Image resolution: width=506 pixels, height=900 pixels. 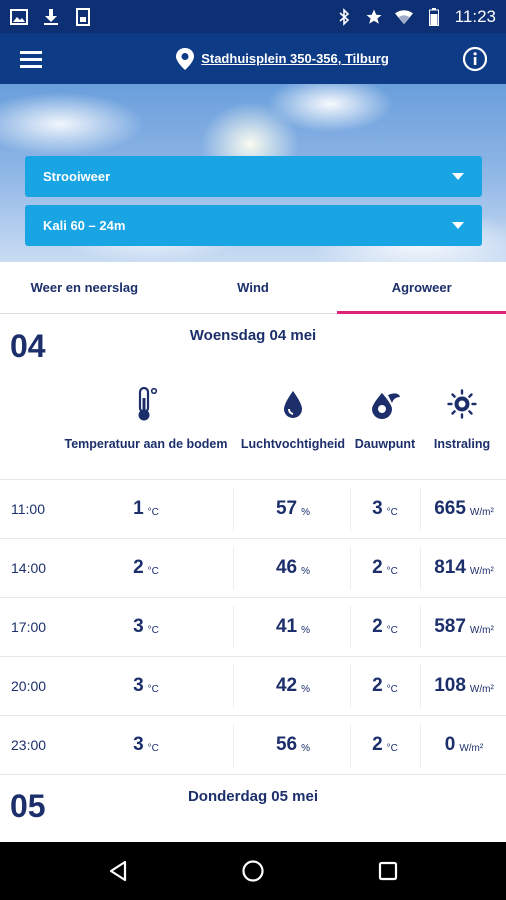 What do you see at coordinates (146, 444) in the screenshot?
I see `column-label: Temperatuur aan de bodem` at bounding box center [146, 444].